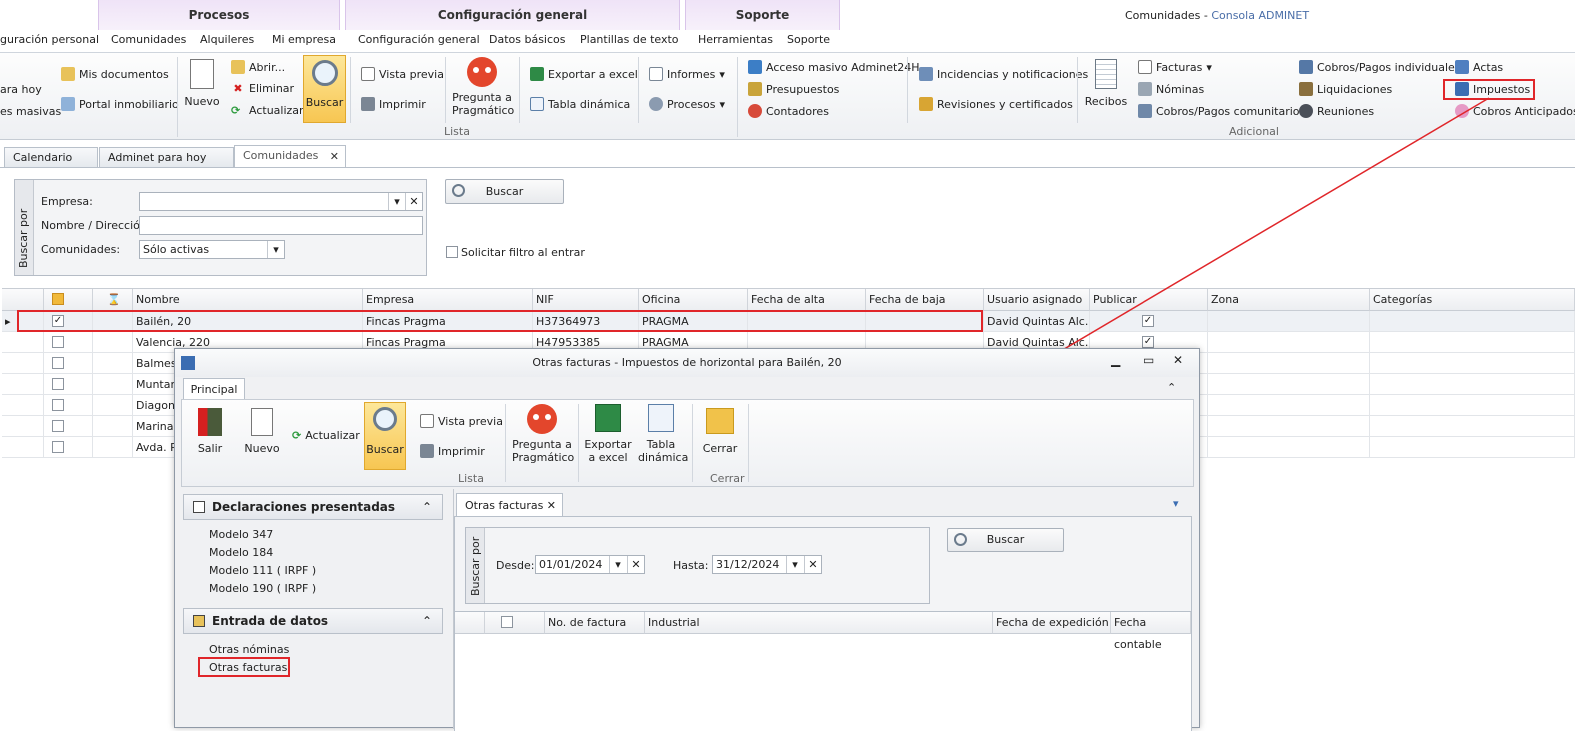 This screenshot has width=1575, height=731. I want to click on hasta-label: Hasta:, so click(691, 565).